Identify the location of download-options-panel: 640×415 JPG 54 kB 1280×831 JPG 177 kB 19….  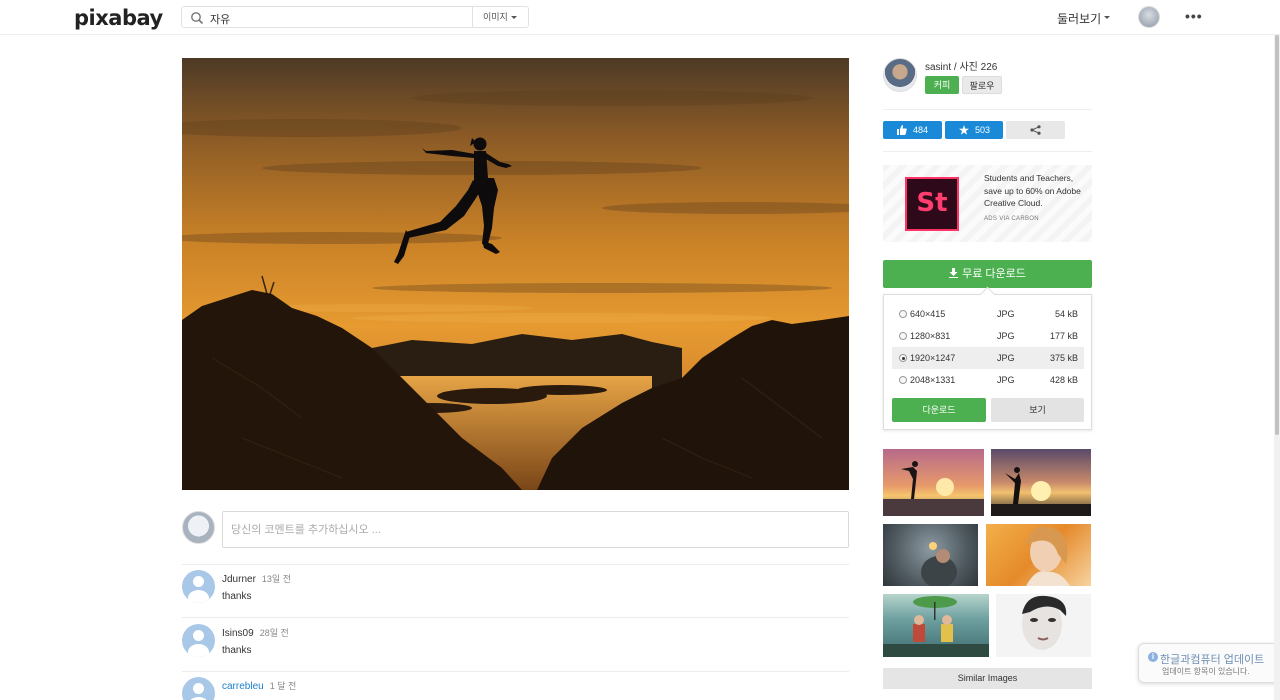
(987, 362).